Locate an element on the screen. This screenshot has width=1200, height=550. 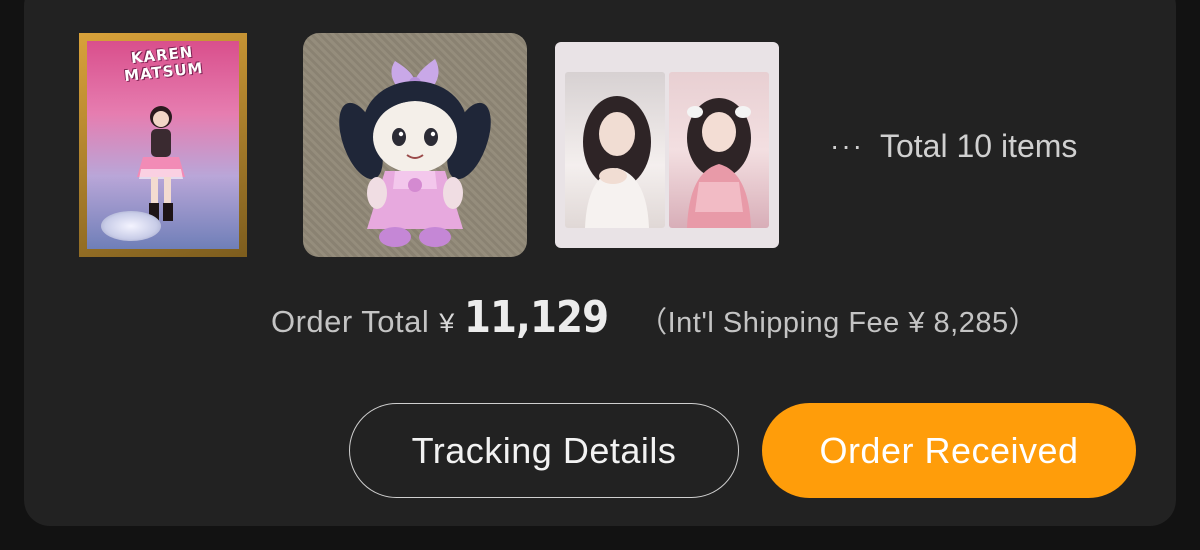
item-thumbnail-photo-set is located at coordinates (667, 145).